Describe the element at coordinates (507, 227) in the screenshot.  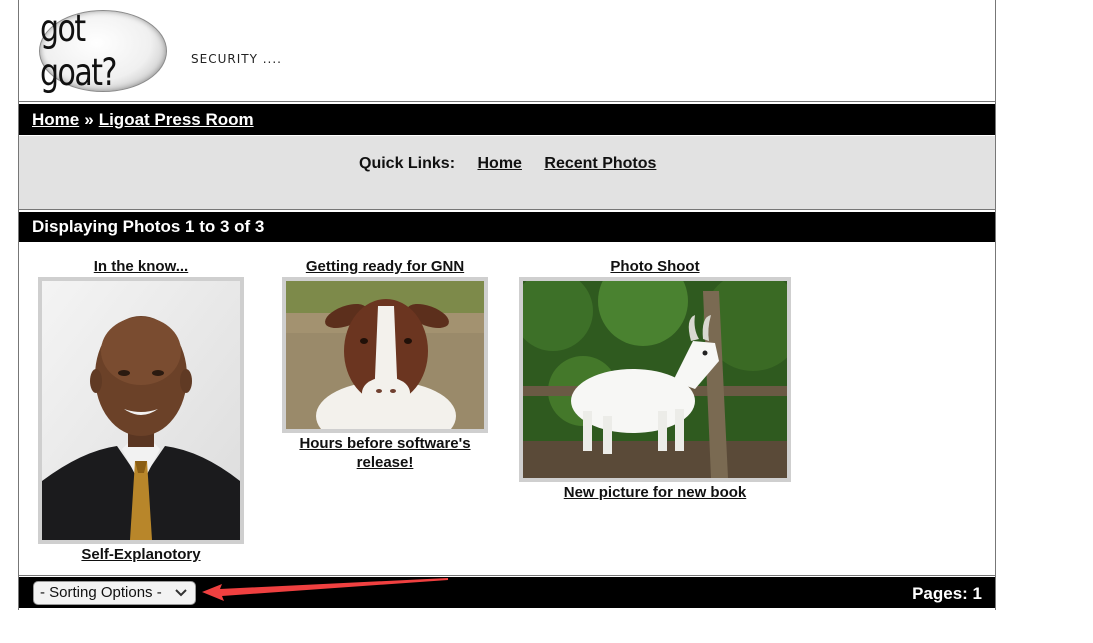
I see `display-status-bar: Displaying Photos 1 to 3 of 3` at that location.